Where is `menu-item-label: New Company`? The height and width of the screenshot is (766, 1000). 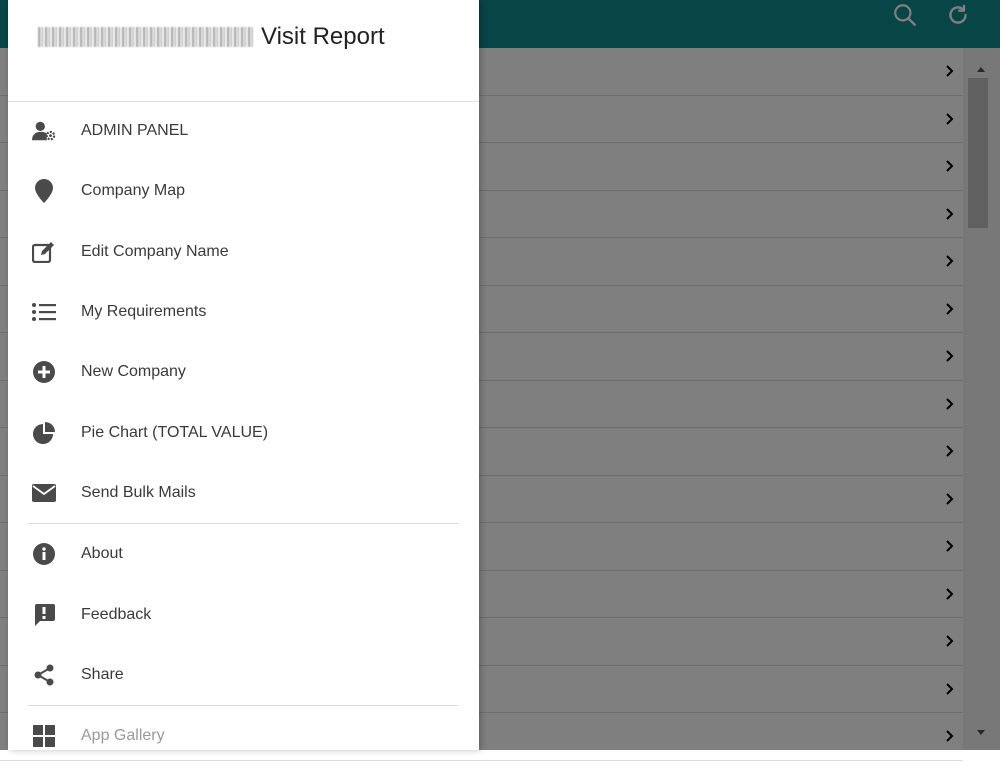
menu-item-label: New Company is located at coordinates (133, 372).